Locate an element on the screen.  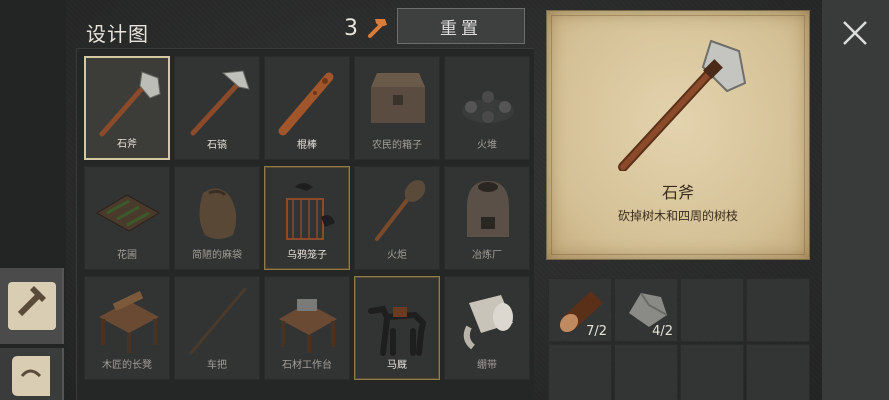
blueprint-smelter: 冶炼厂 is located at coordinates (487, 218).